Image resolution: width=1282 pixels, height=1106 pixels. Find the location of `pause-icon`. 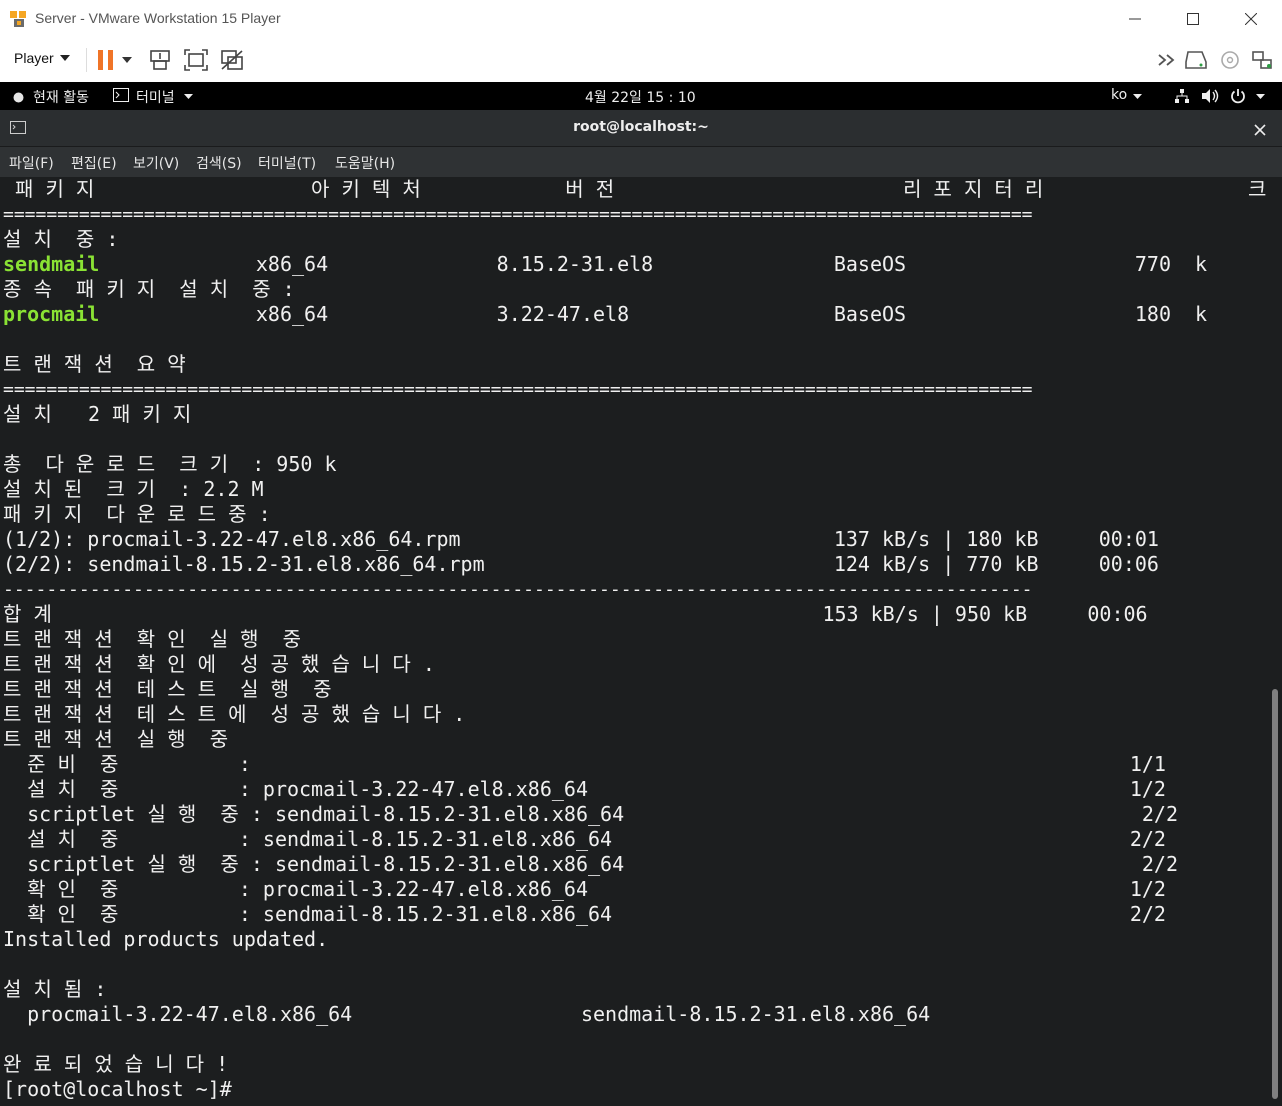

pause-icon is located at coordinates (106, 60).